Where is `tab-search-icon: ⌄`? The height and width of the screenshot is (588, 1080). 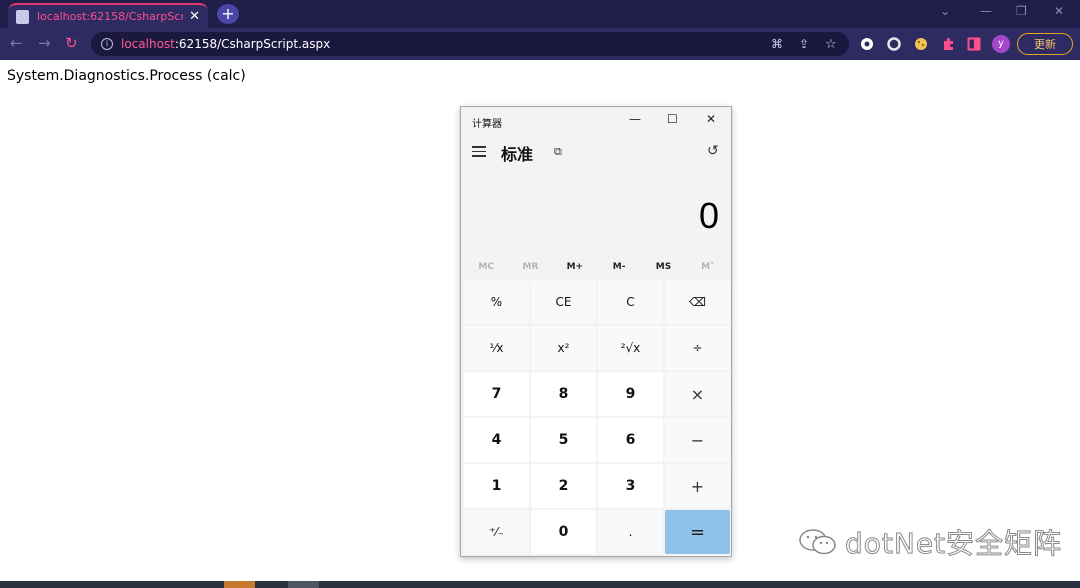 tab-search-icon: ⌄ is located at coordinates (945, 11).